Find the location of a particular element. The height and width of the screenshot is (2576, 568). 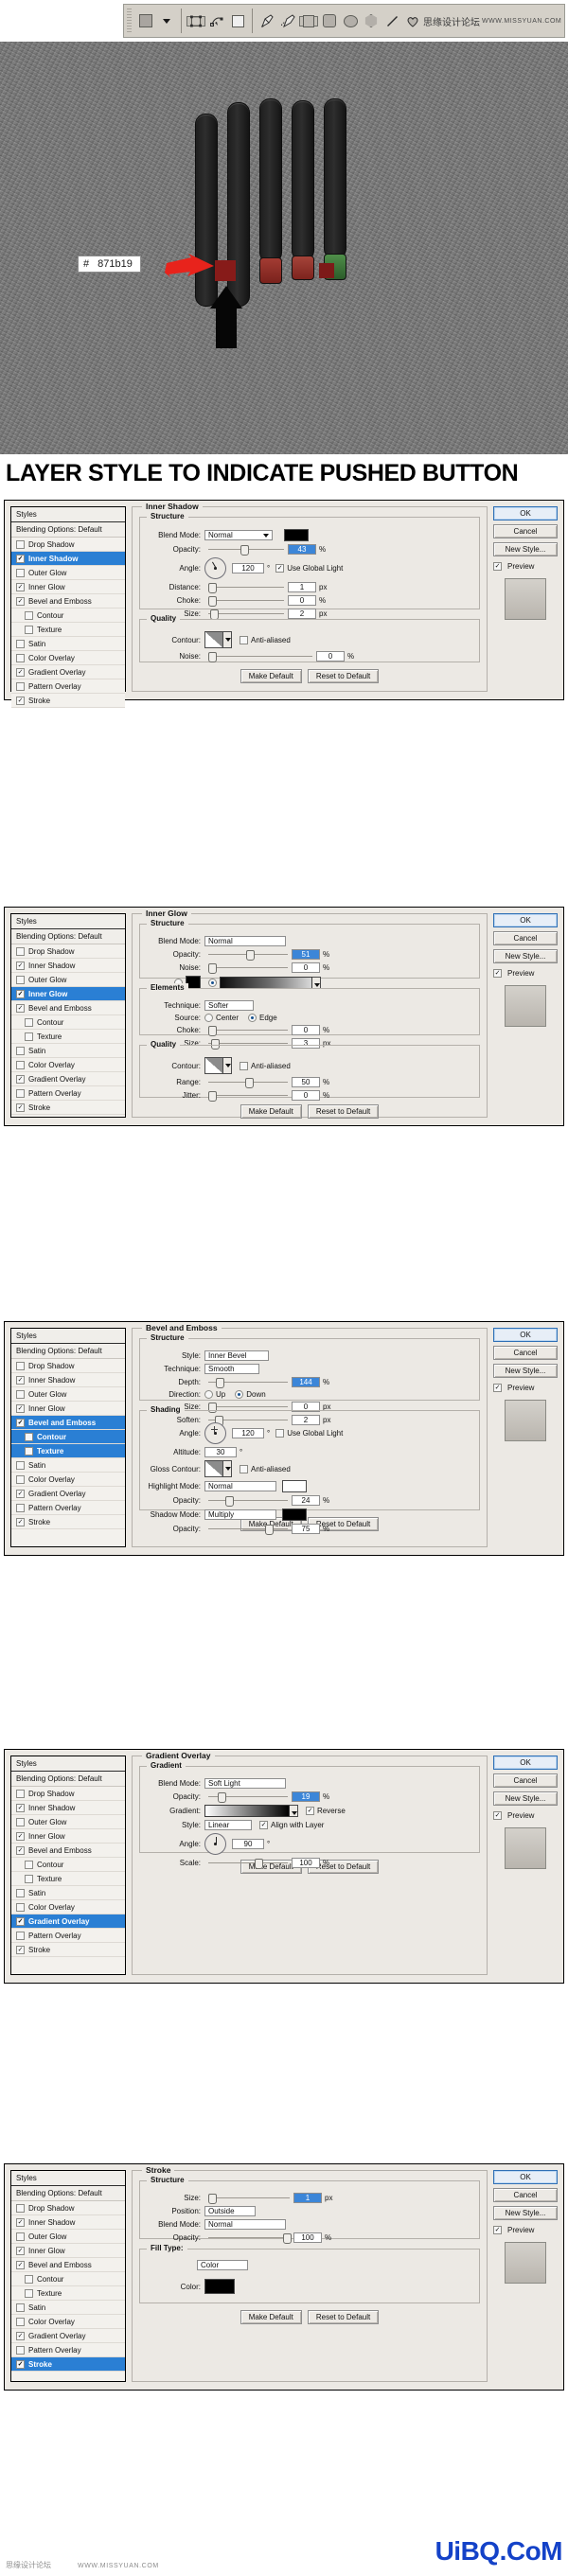

size-value: 2 is located at coordinates (302, 614).